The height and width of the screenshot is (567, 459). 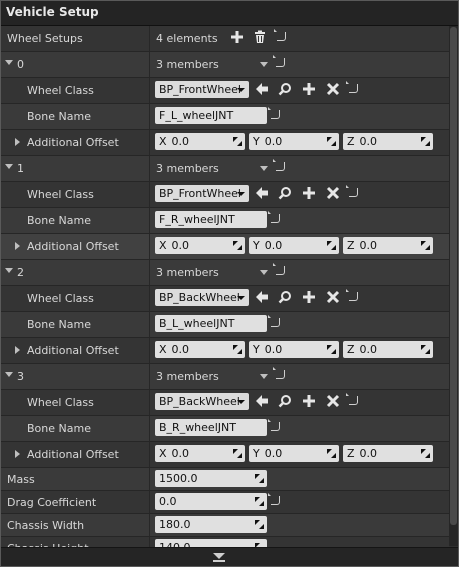 I want to click on bone-name-field: B_R_wheelJNT, so click(x=211, y=427).